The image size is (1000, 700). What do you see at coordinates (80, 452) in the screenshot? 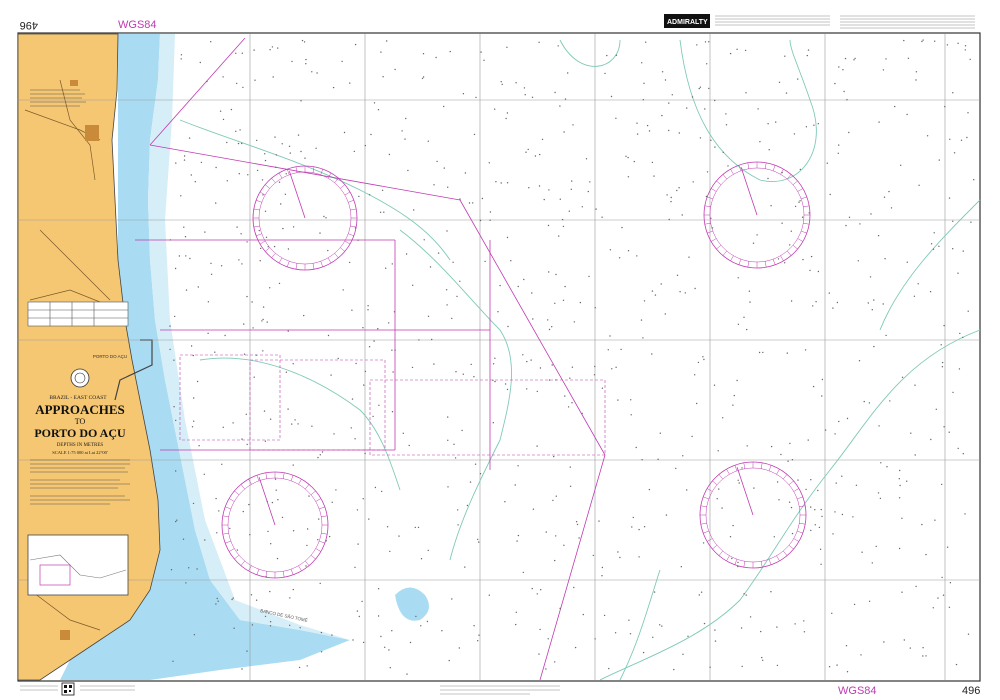
I see `scale-label: SCALE 1:75 000 at Lat 22°00'` at bounding box center [80, 452].